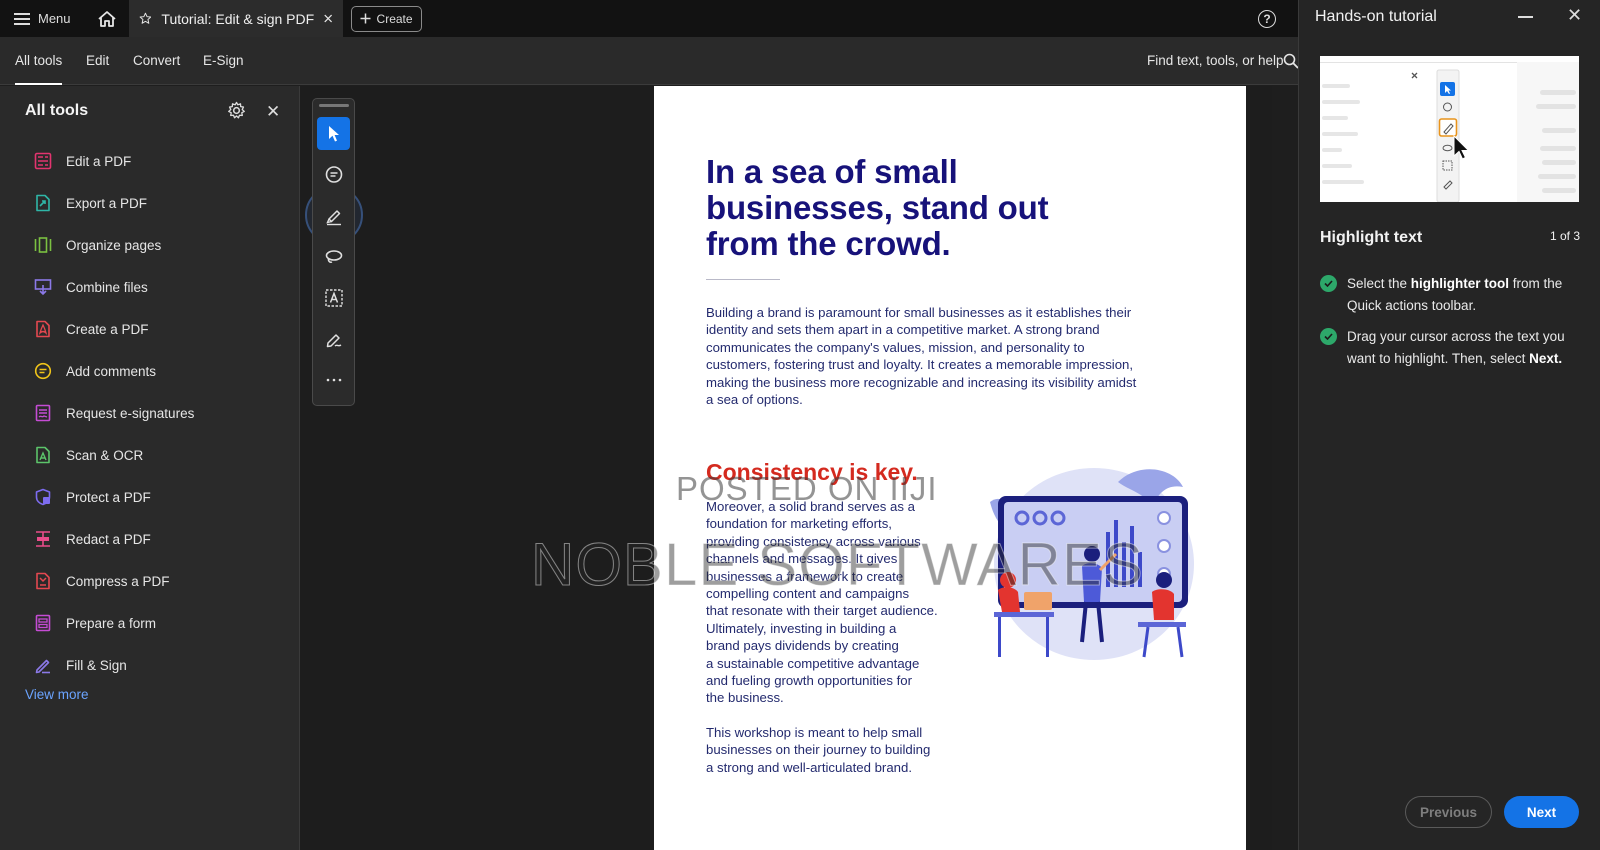 Image resolution: width=1600 pixels, height=850 pixels. I want to click on tool-combine-files: Combine files, so click(91, 287).